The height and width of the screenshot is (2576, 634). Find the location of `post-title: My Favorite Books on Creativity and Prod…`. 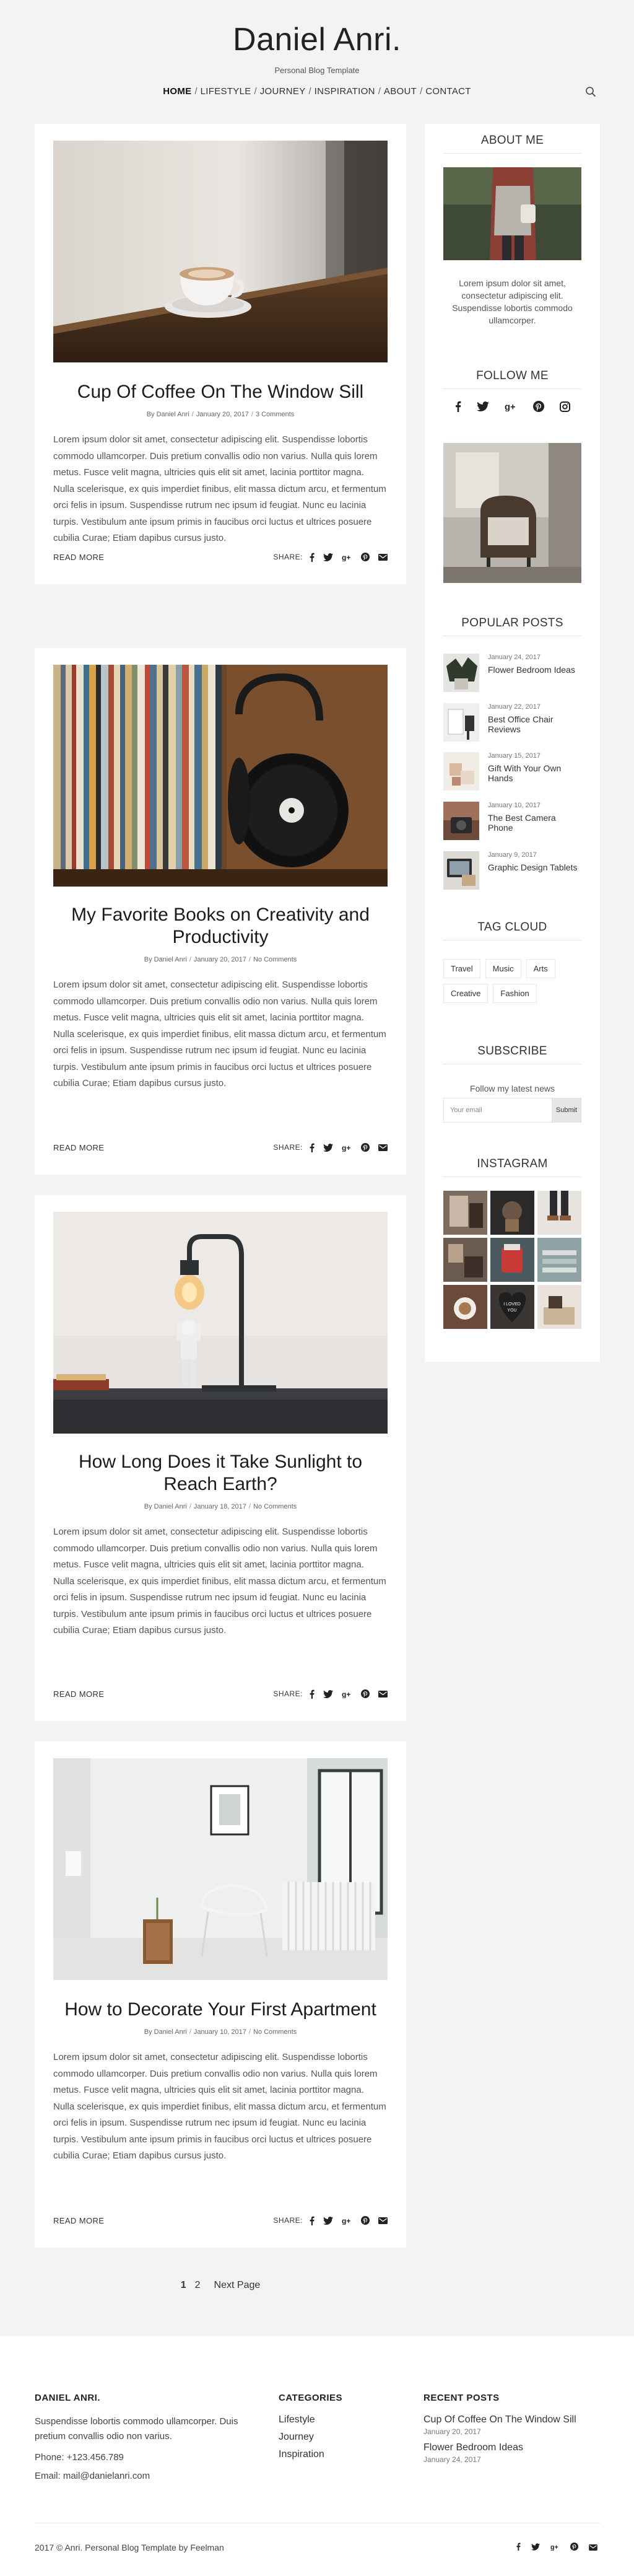

post-title: My Favorite Books on Creativity and Prod… is located at coordinates (220, 926).